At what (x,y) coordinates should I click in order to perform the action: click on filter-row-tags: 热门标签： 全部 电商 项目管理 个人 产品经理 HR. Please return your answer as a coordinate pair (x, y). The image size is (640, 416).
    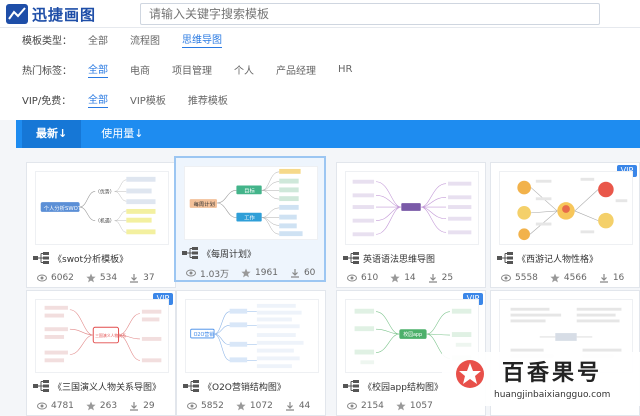
    Looking at the image, I should click on (198, 69).